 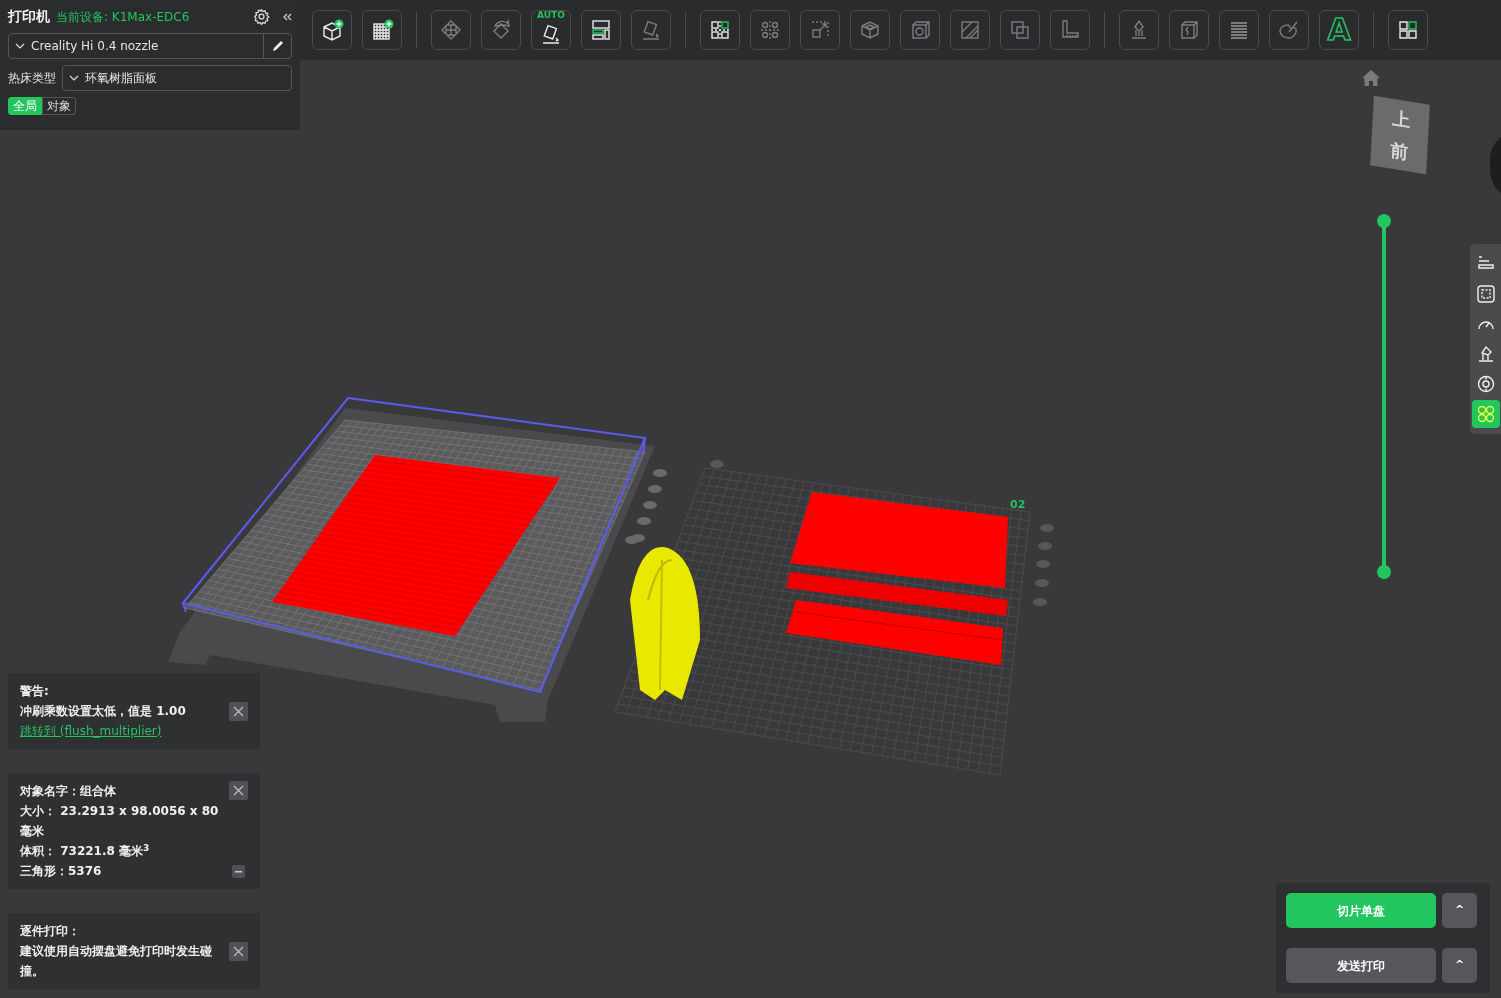 I want to click on toolbar-button: AUTO, so click(x=551, y=30).